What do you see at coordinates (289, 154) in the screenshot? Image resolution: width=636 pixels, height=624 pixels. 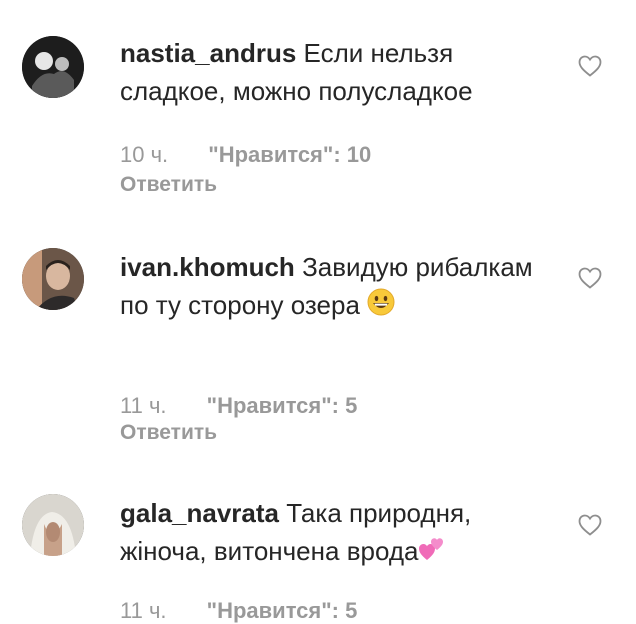 I see `comment-likes: "Нравится": 10` at bounding box center [289, 154].